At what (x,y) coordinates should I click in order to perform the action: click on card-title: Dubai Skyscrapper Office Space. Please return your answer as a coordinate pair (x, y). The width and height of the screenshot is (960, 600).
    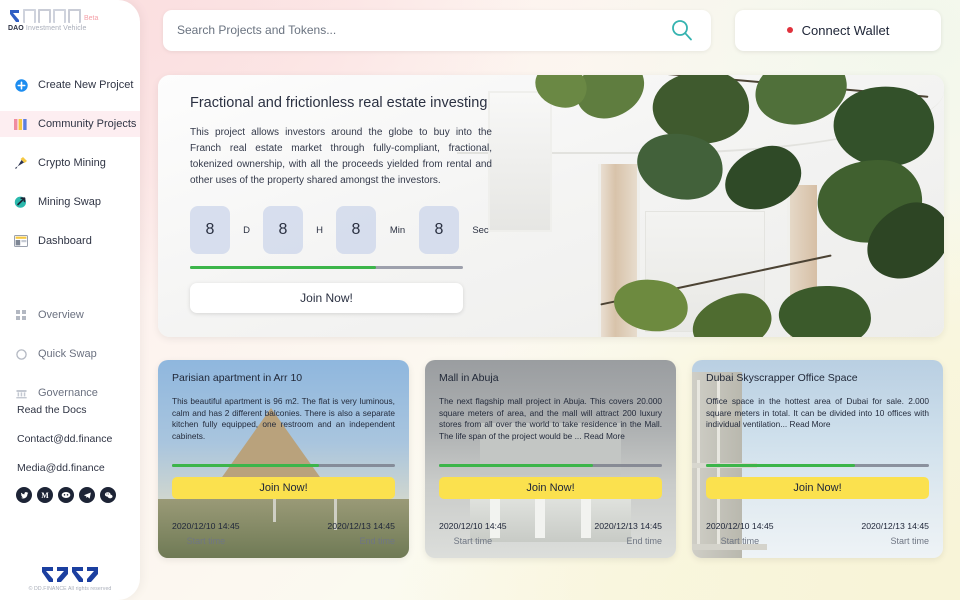
    Looking at the image, I should click on (782, 378).